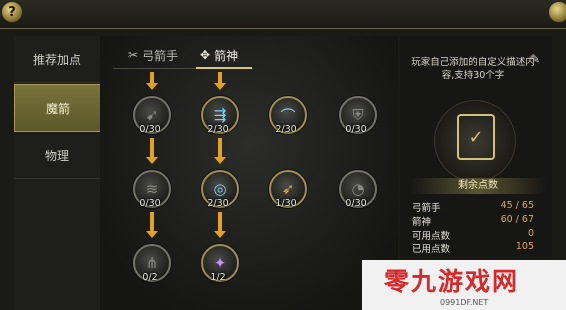 The height and width of the screenshot is (310, 566). What do you see at coordinates (557, 12) in the screenshot?
I see `corner-ornament-icon` at bounding box center [557, 12].